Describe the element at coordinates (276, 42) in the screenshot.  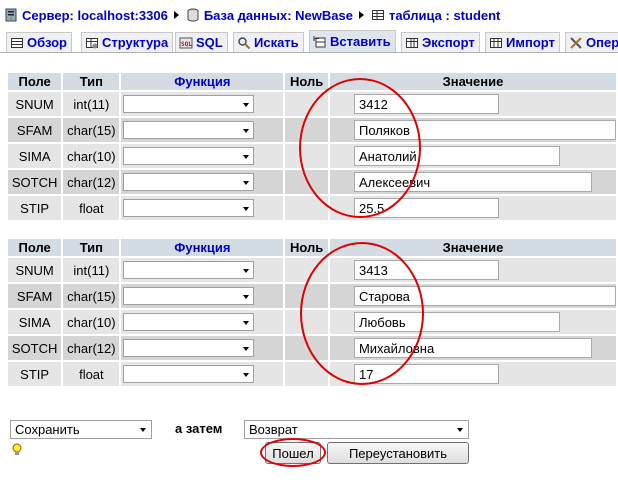
I see `tab-search-label: Искать` at that location.